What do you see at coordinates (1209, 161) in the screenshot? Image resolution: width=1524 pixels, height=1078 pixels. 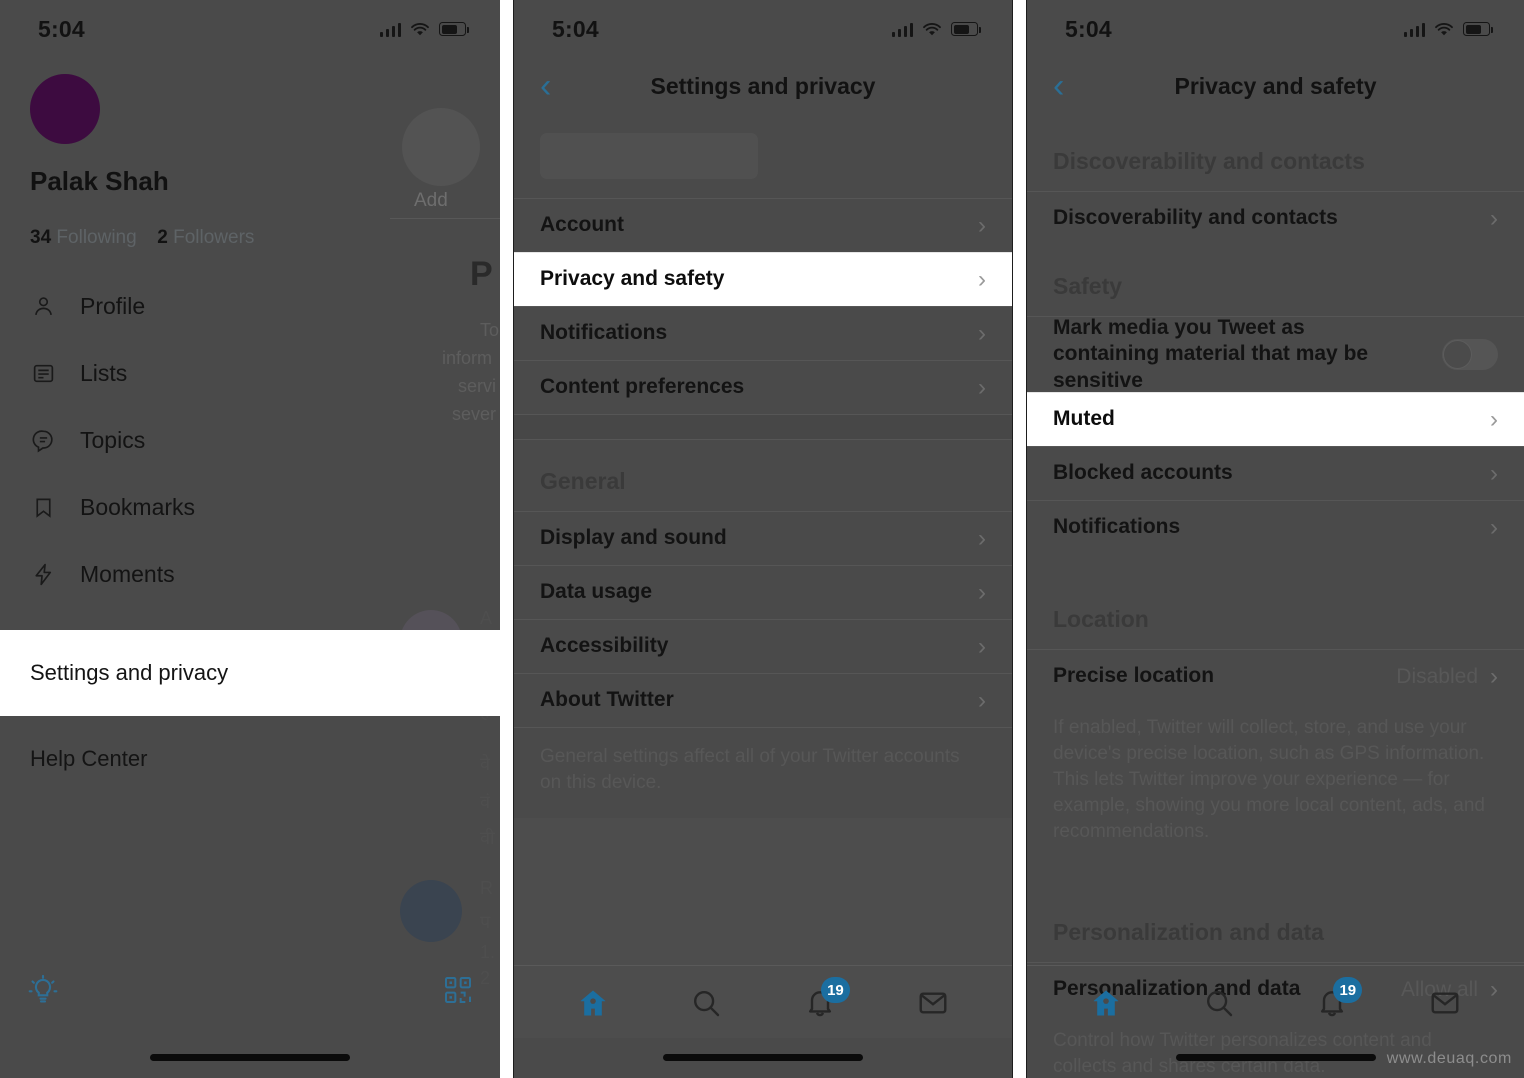 I see `section-header-discoverability: Discoverability and contacts` at bounding box center [1209, 161].